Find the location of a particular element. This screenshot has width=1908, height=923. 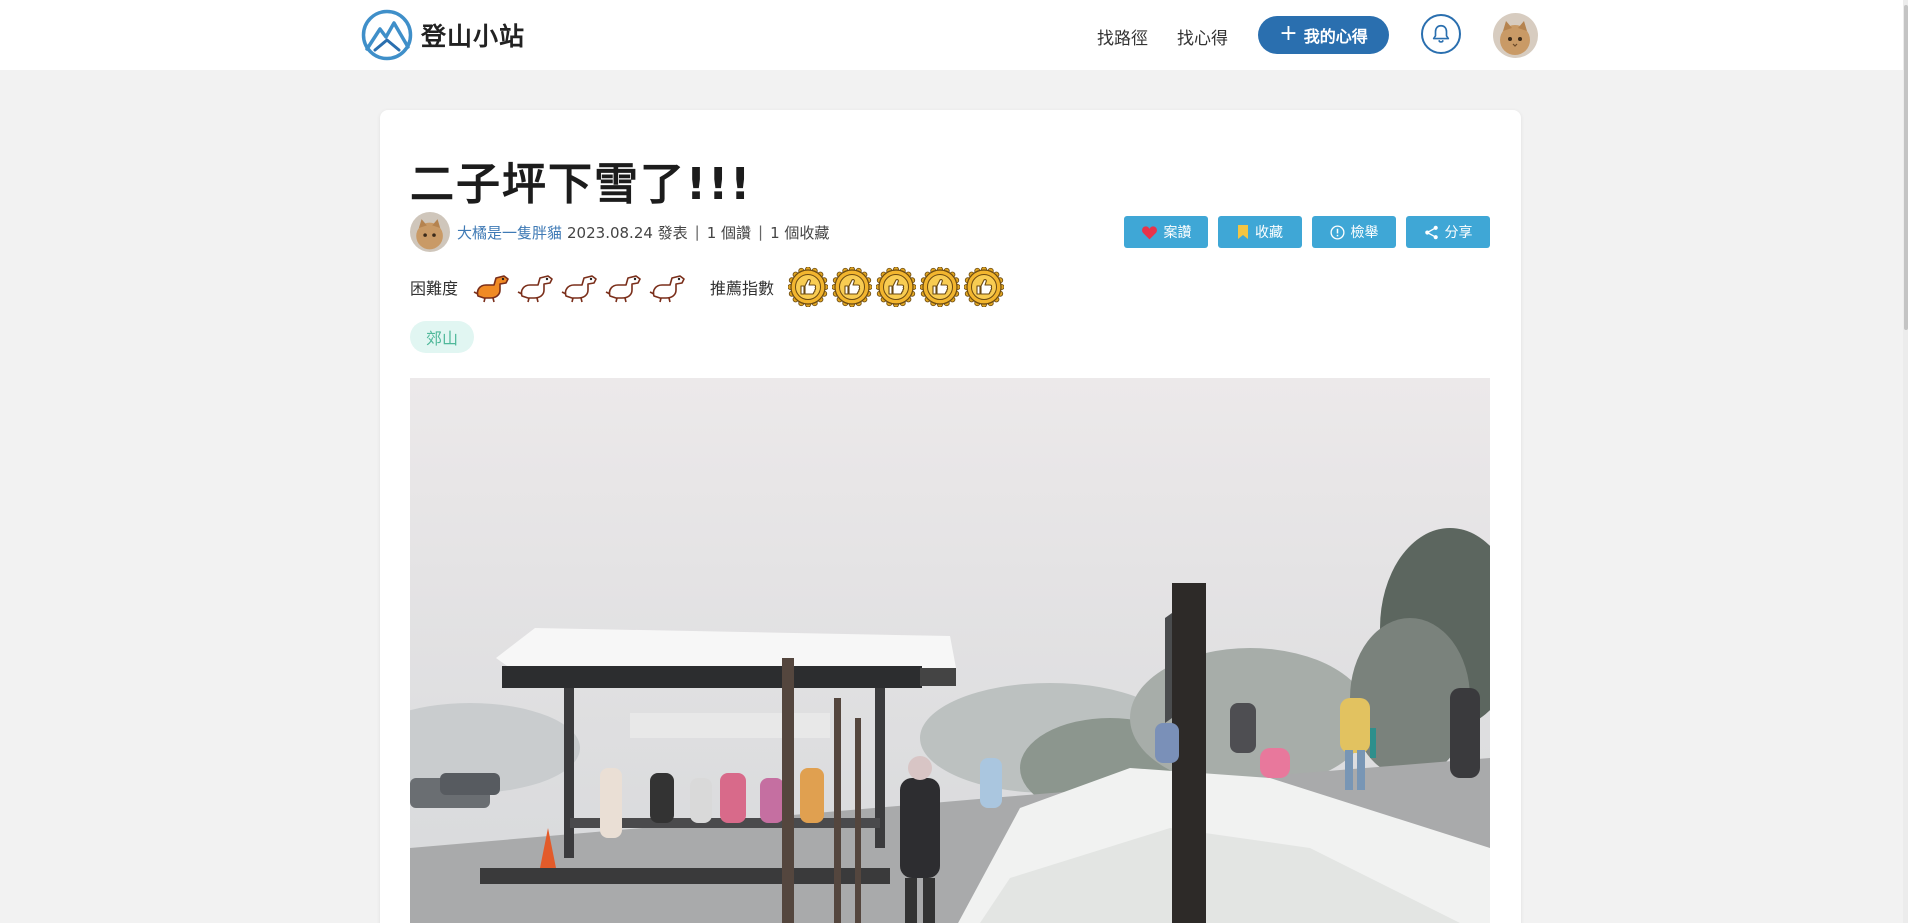

post-meta: 大橘是一隻胖貓 2023.08.24 發表 | 1 個讚 | 1 個收藏 is located at coordinates (619, 232).